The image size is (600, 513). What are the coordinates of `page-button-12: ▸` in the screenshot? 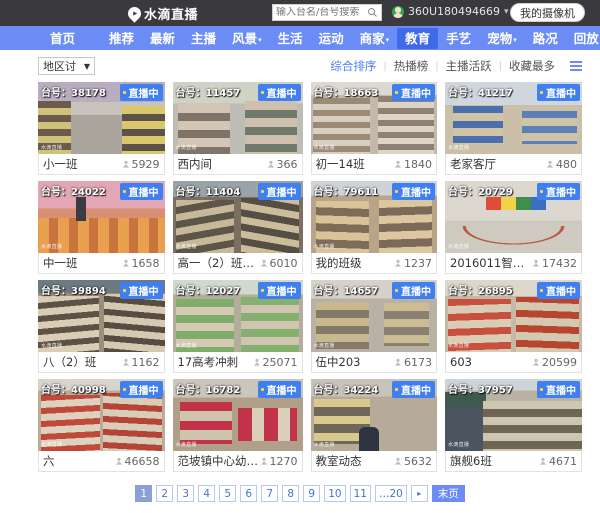 It's located at (419, 493).